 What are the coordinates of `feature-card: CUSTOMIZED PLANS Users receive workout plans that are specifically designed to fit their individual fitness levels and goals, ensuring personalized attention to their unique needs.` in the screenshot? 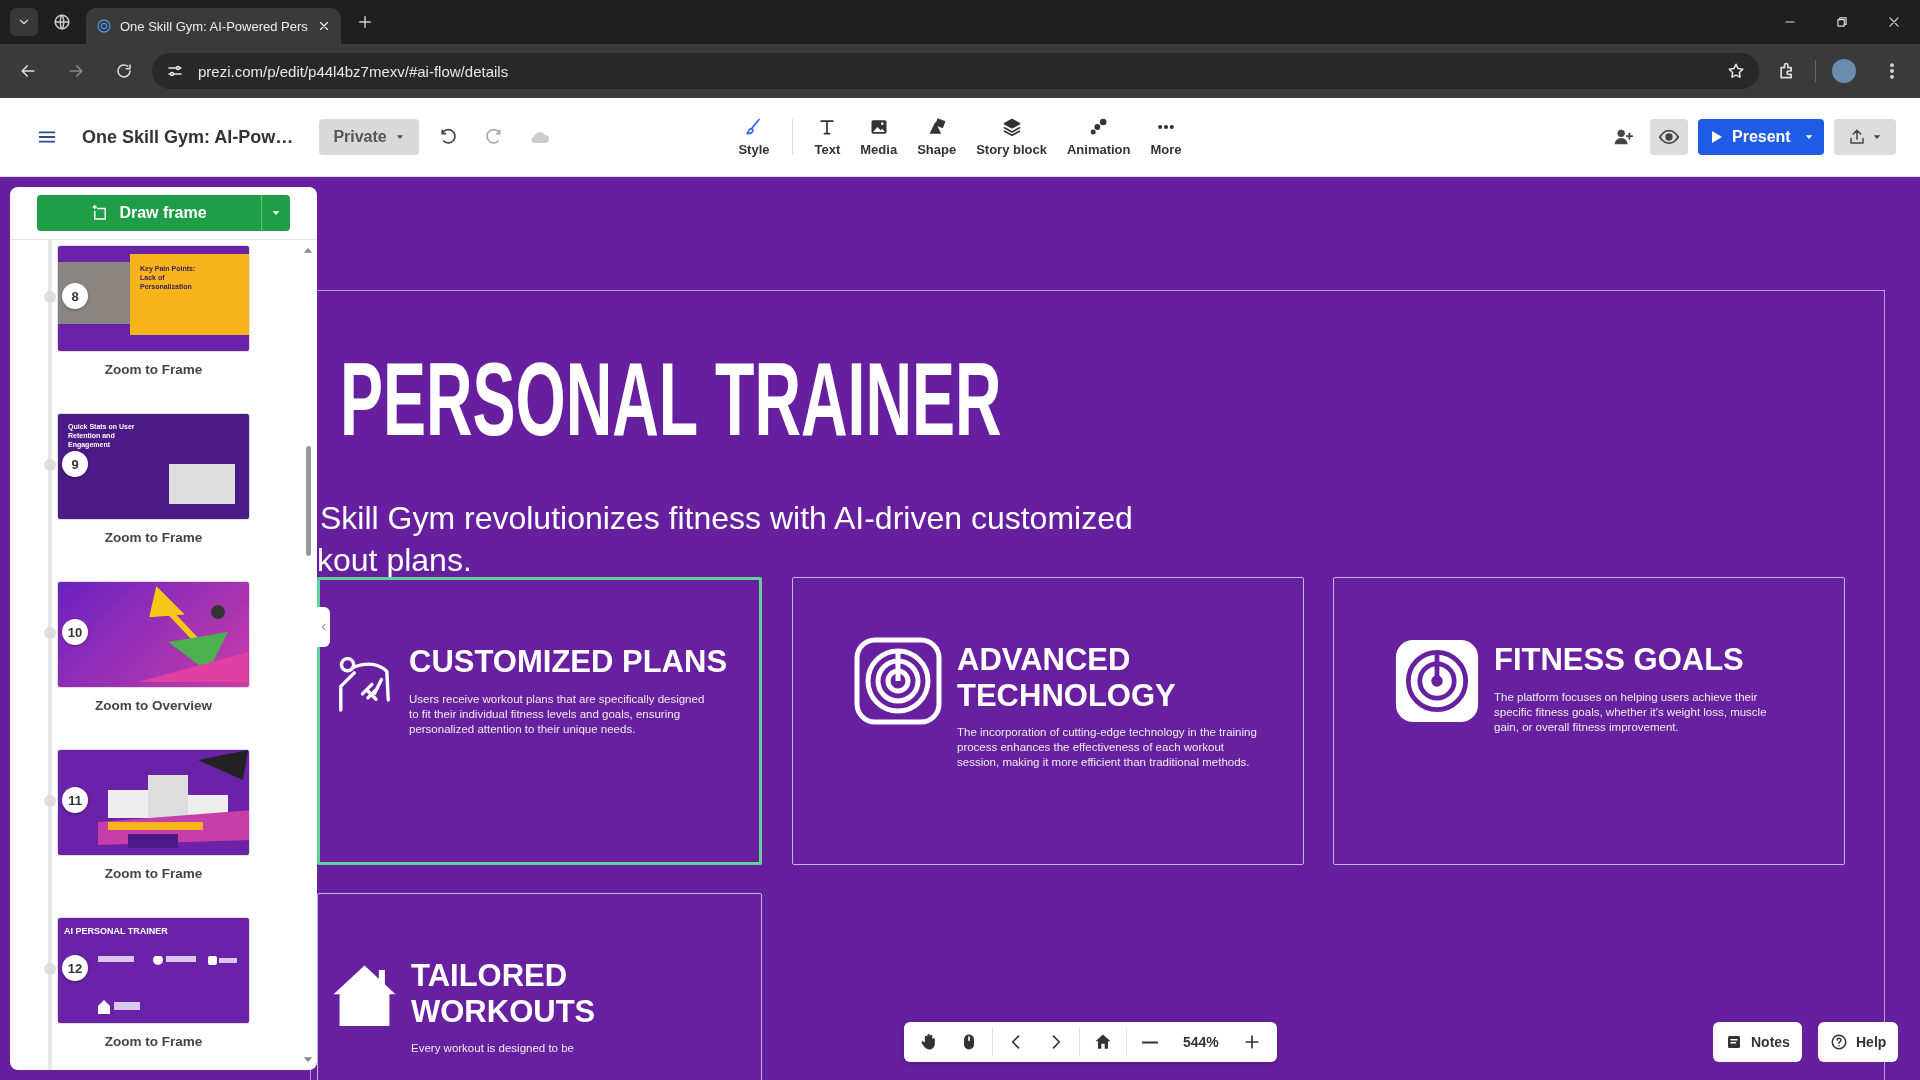 It's located at (539, 721).